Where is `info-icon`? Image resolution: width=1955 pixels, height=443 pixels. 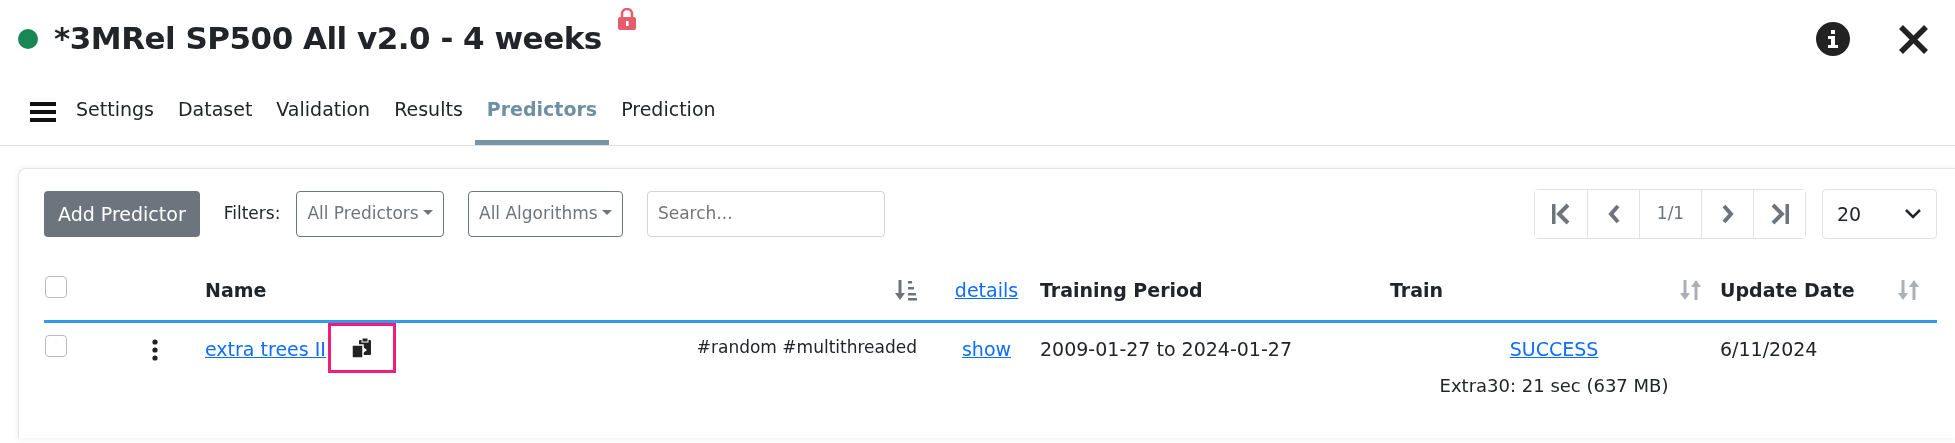 info-icon is located at coordinates (1833, 39).